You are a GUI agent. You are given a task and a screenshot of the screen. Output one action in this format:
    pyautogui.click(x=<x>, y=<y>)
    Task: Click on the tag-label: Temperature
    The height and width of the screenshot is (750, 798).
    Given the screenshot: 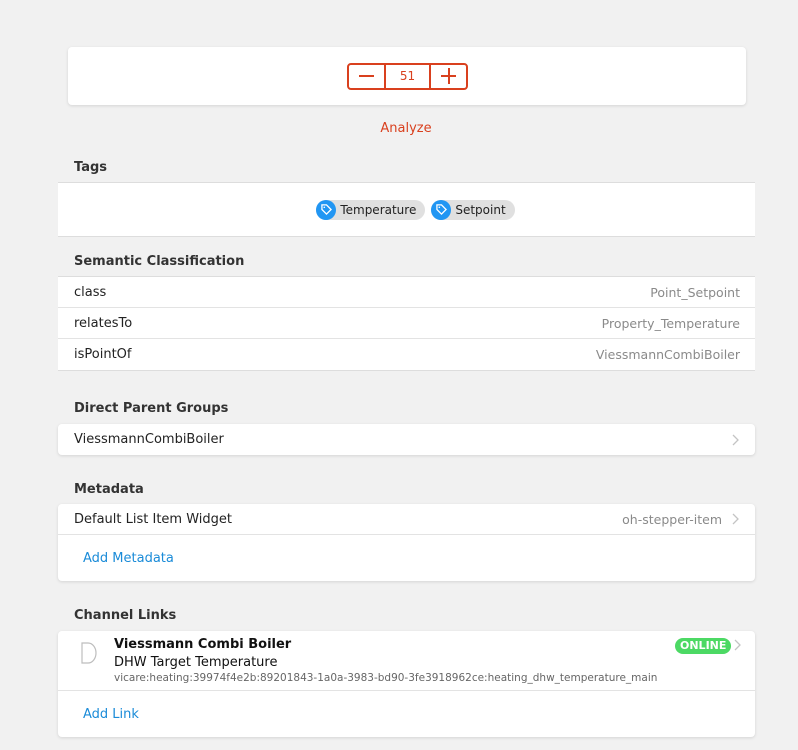 What is the action you would take?
    pyautogui.click(x=378, y=209)
    